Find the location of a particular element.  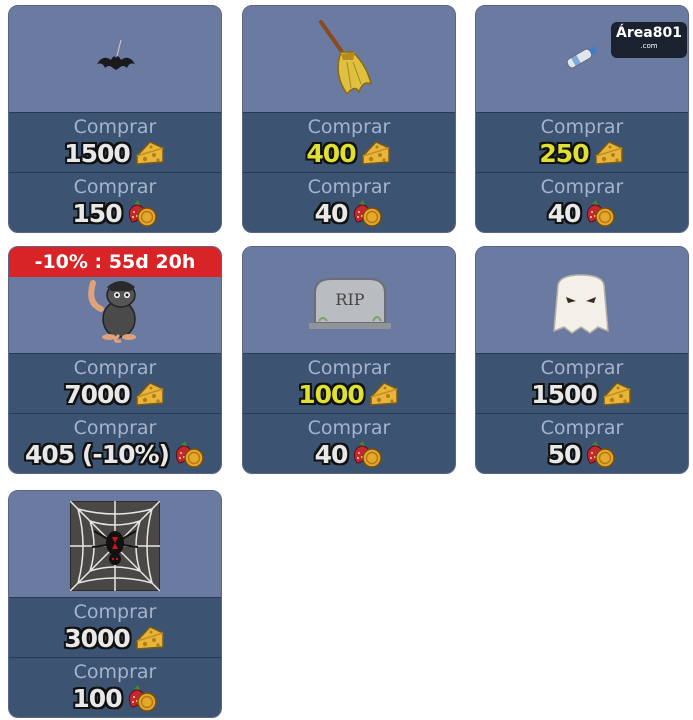

cheese-price: 3000 is located at coordinates (97, 638).